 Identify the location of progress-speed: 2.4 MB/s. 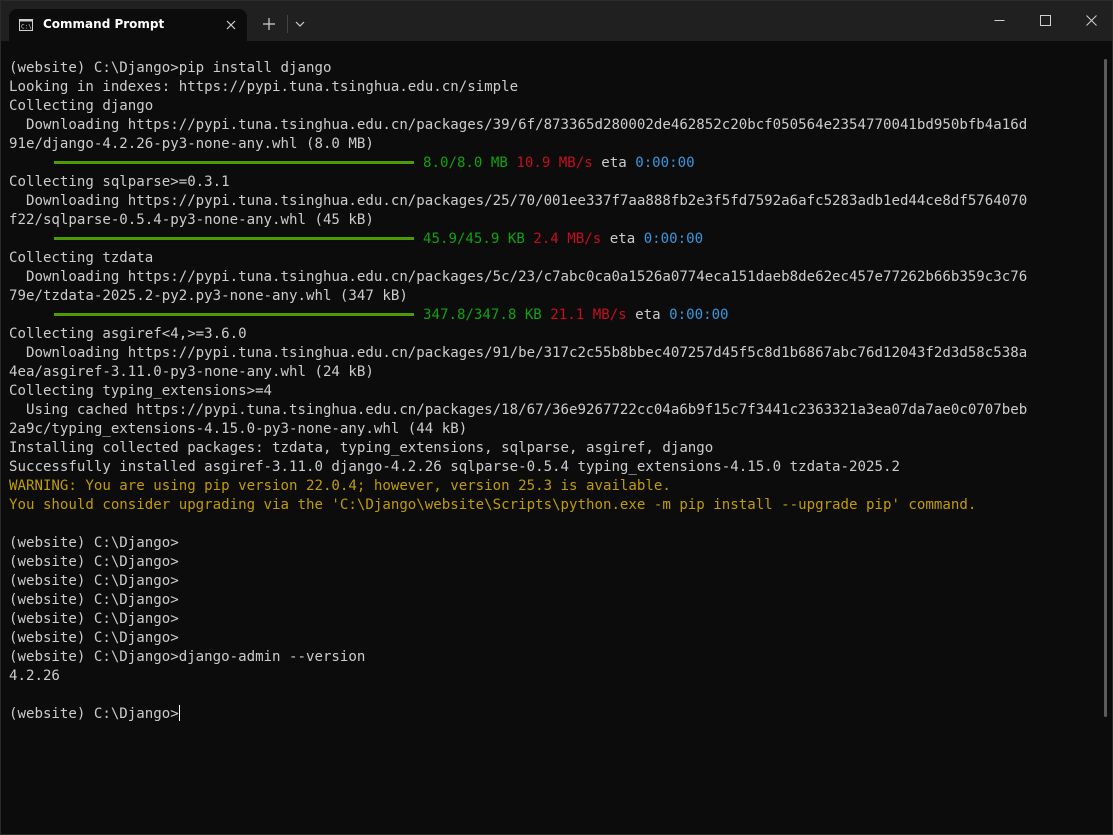
(567, 239).